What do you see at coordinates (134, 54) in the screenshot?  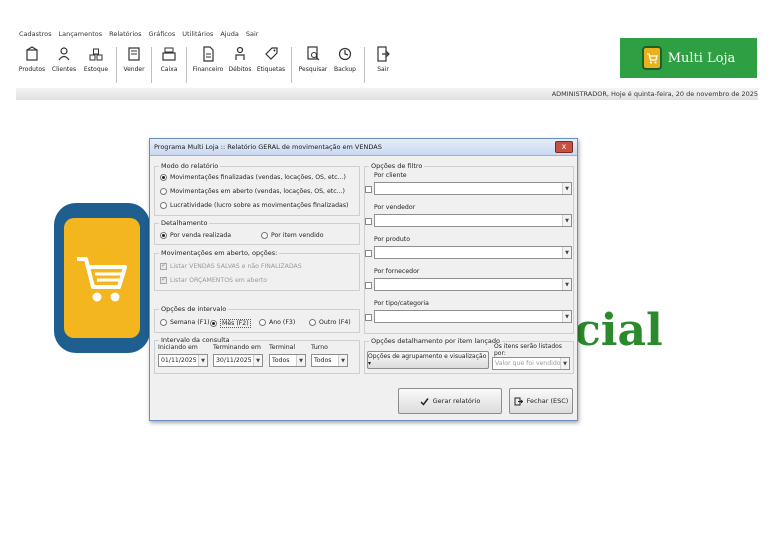 I see `register-icon` at bounding box center [134, 54].